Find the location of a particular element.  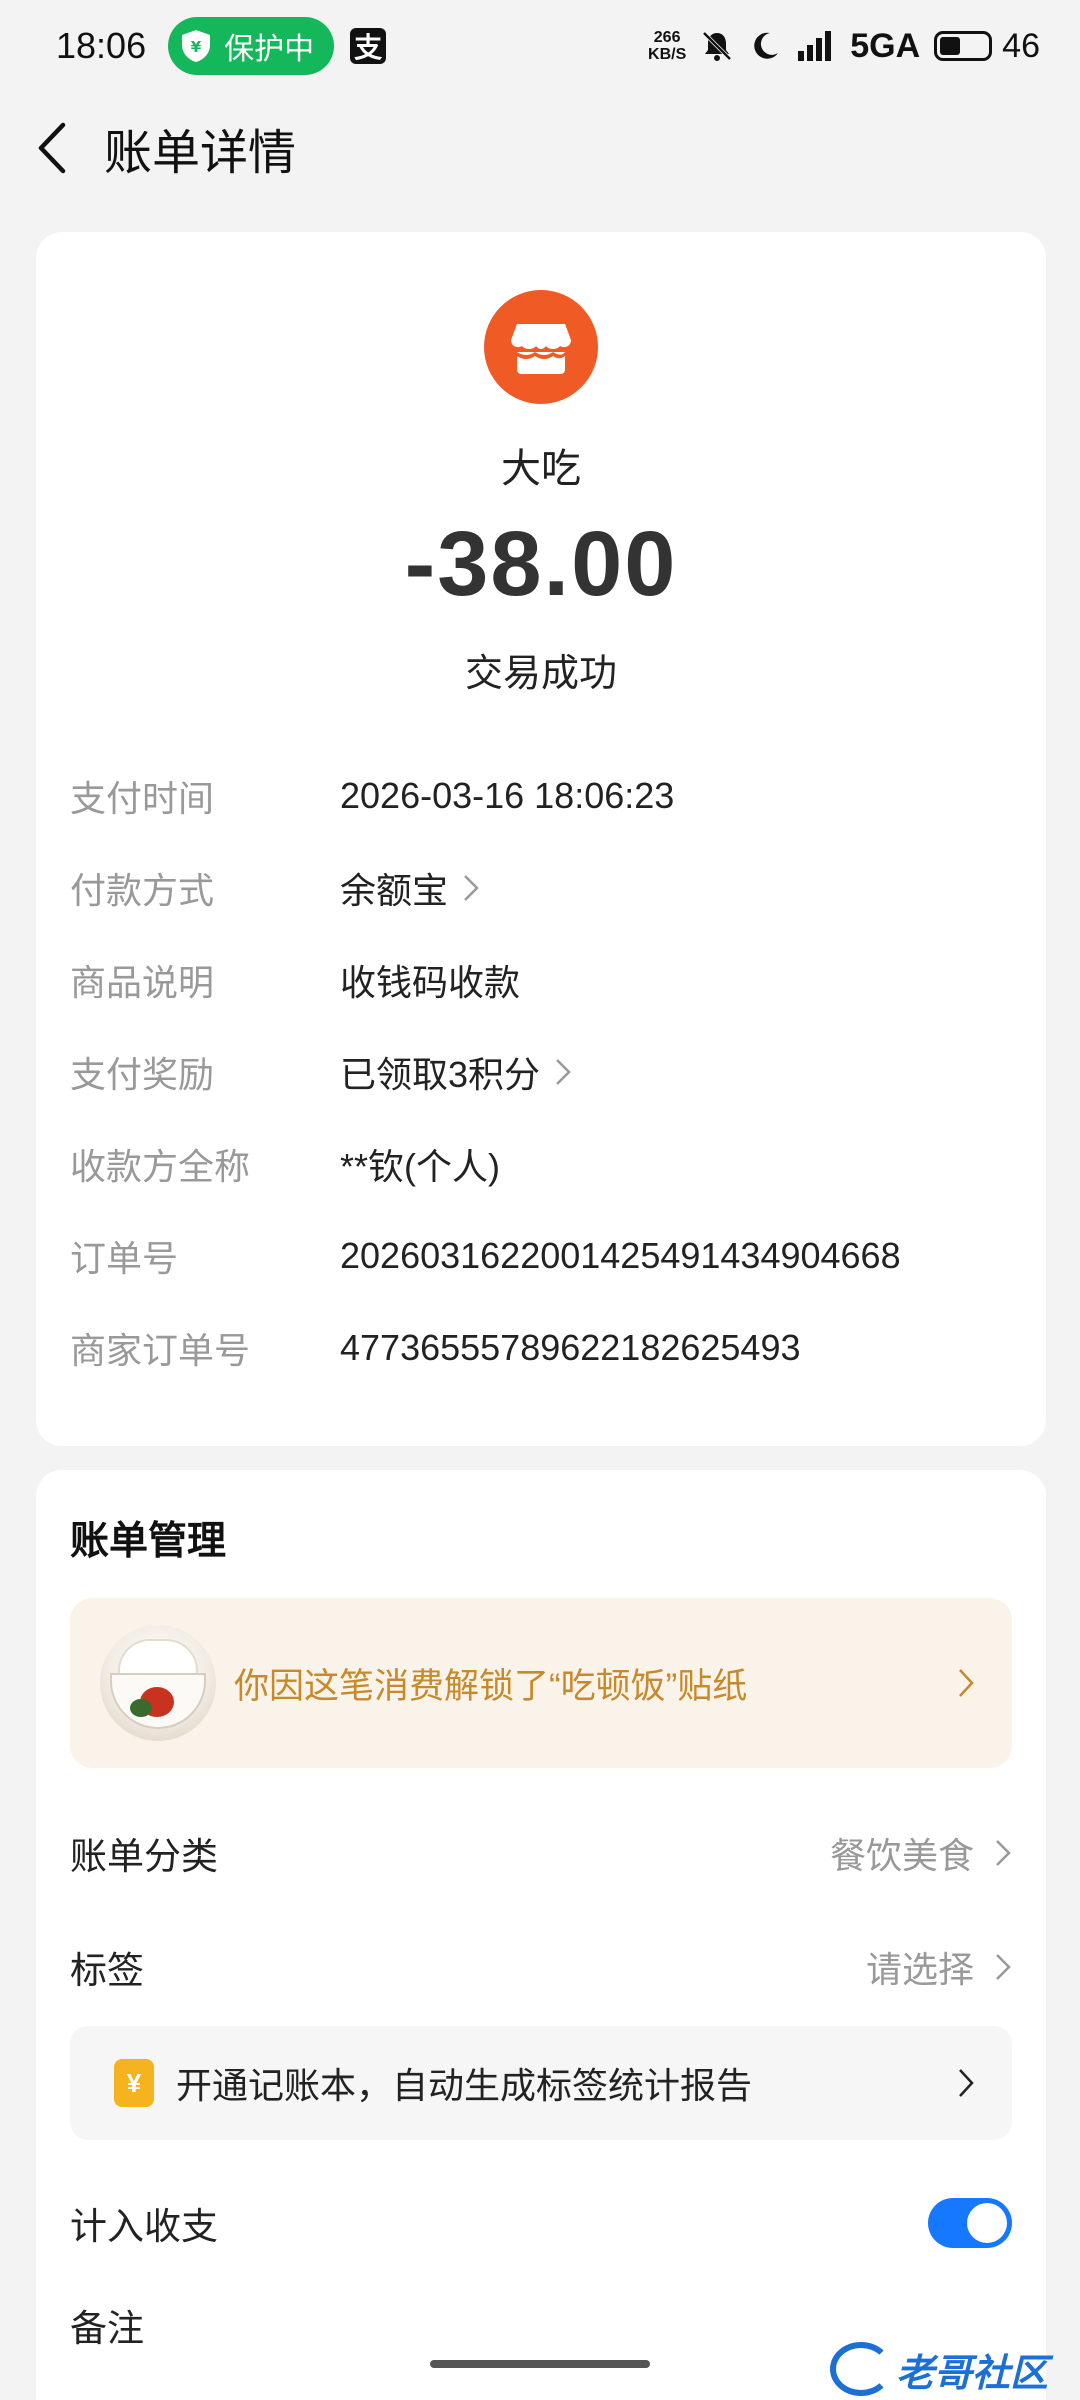

detail-label: 订单号 is located at coordinates (124, 1258).